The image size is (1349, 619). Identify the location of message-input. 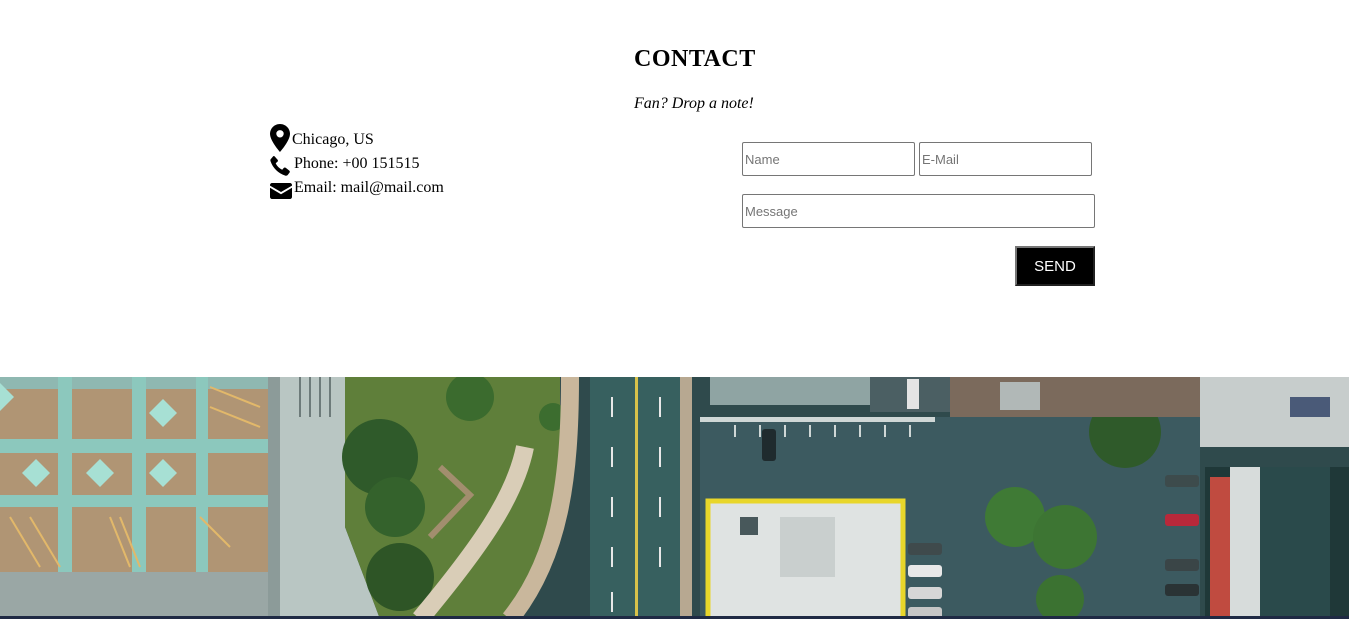
(918, 211).